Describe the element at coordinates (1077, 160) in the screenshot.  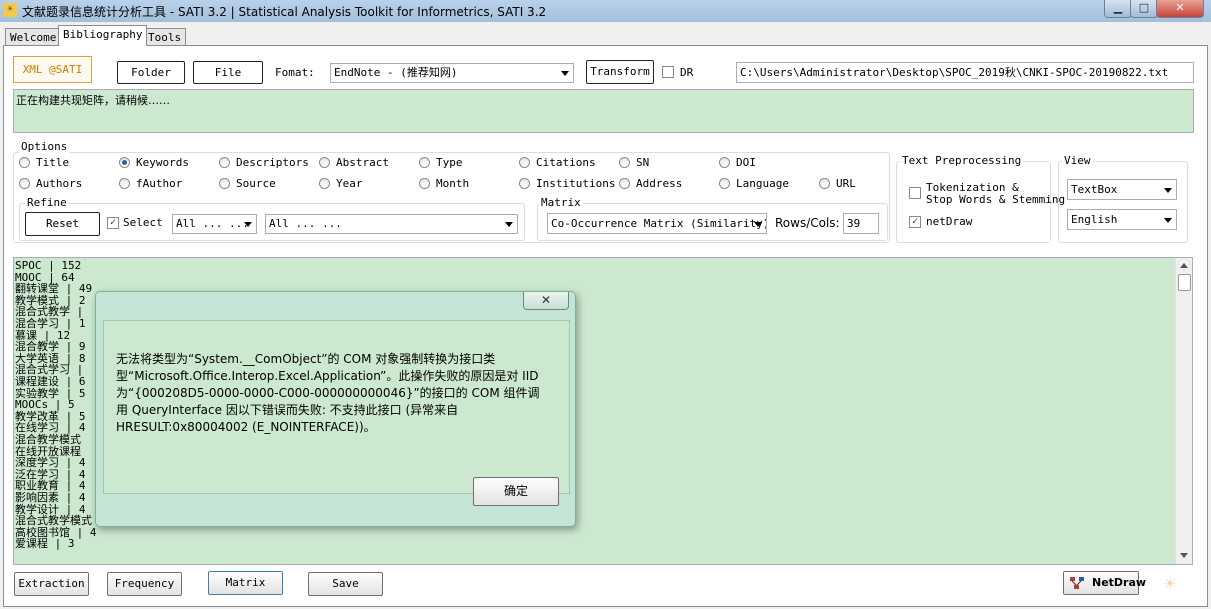
I see `view-group-label: View` at that location.